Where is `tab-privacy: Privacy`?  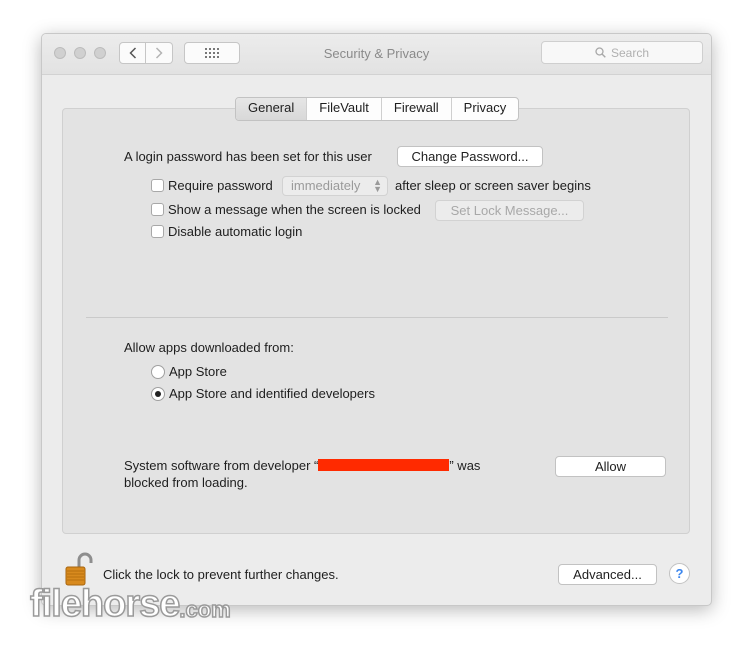
tab-privacy: Privacy is located at coordinates (484, 109).